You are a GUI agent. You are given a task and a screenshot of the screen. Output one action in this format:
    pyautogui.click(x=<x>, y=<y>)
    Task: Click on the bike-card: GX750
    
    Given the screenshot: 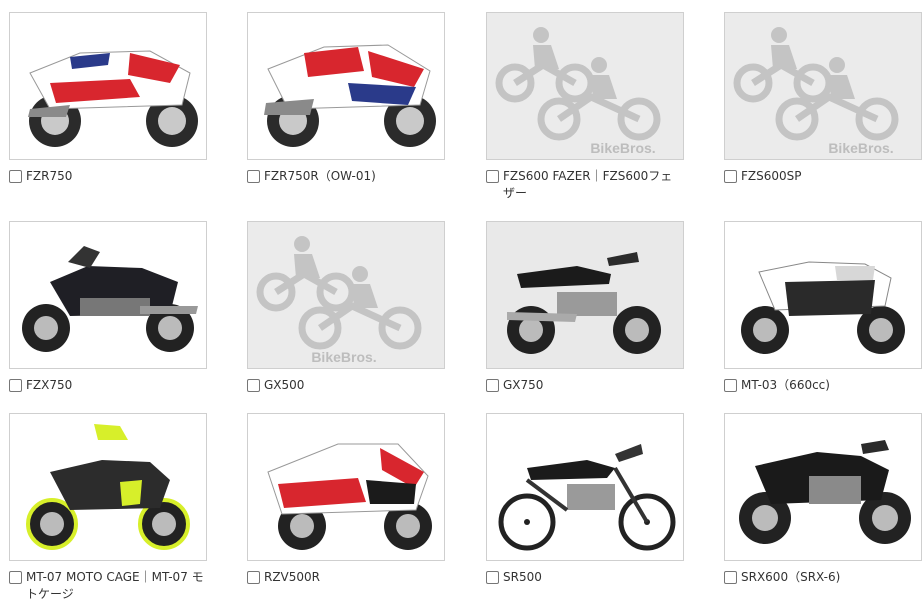 What is the action you would take?
    pyautogui.click(x=585, y=307)
    